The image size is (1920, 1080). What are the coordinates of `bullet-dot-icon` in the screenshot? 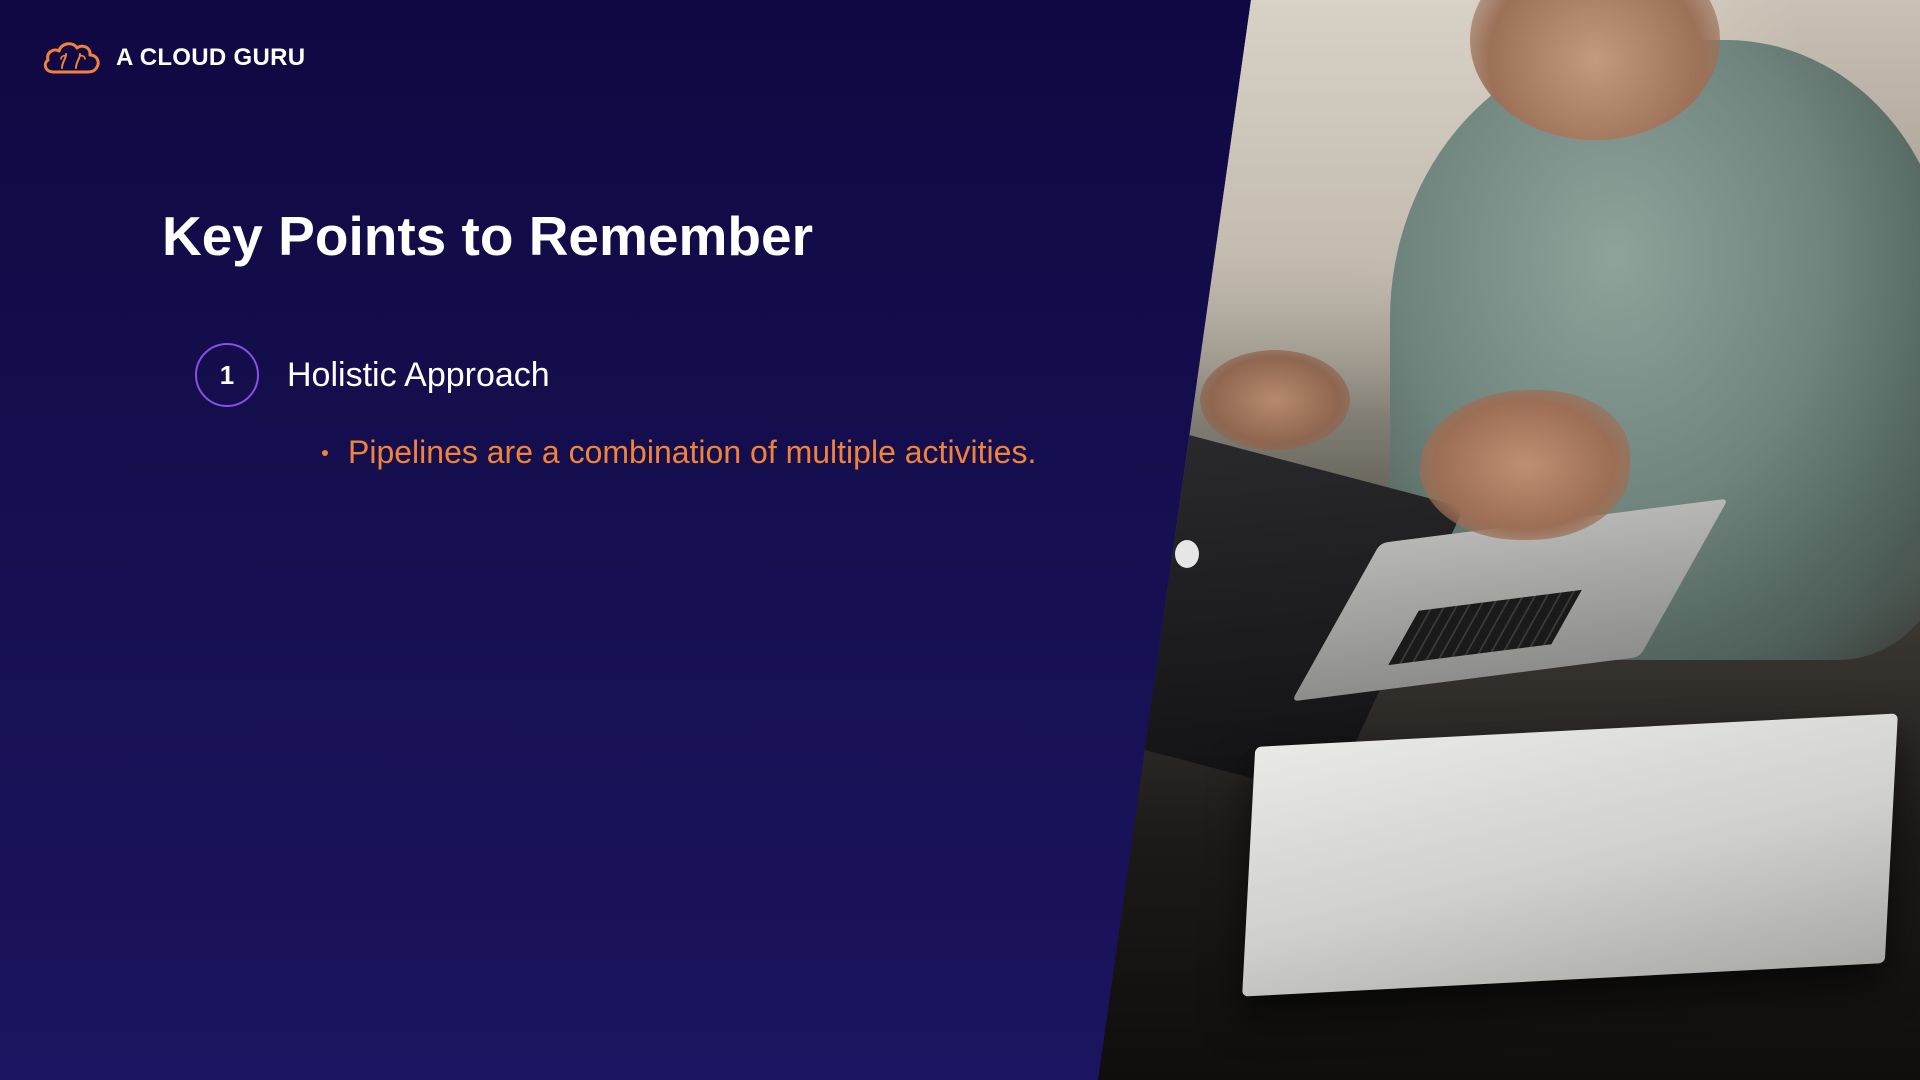 It's located at (325, 452).